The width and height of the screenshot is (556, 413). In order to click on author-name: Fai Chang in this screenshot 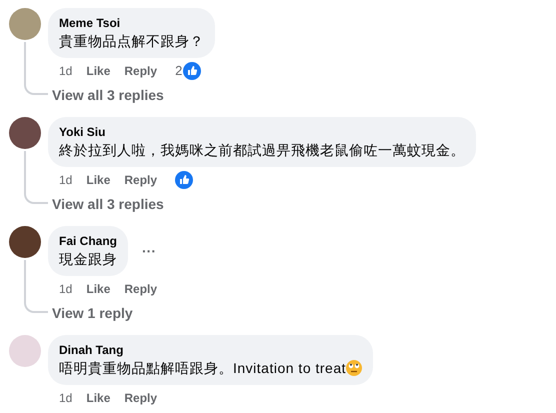, I will do `click(88, 241)`.